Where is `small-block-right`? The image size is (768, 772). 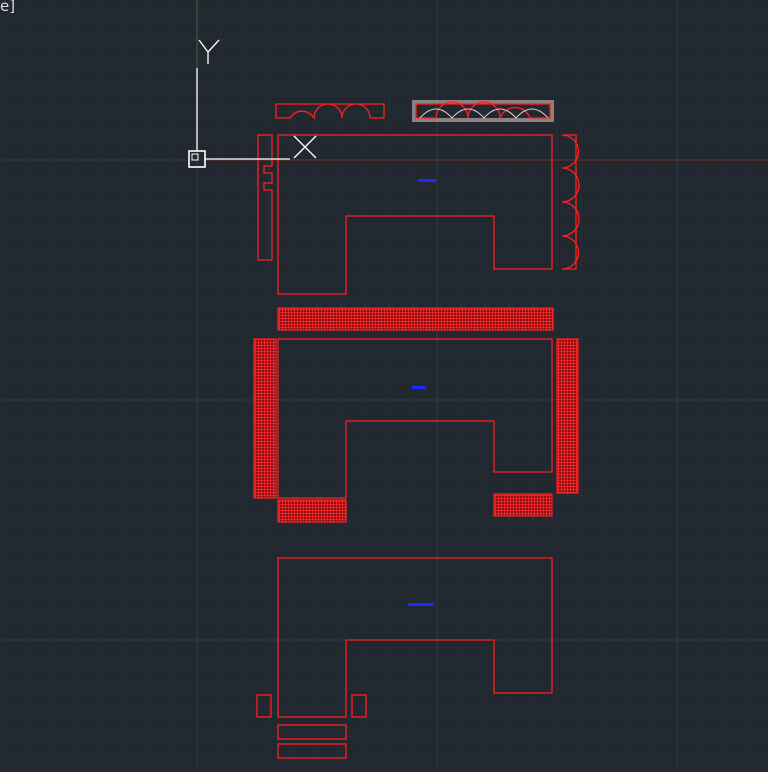 small-block-right is located at coordinates (359, 706).